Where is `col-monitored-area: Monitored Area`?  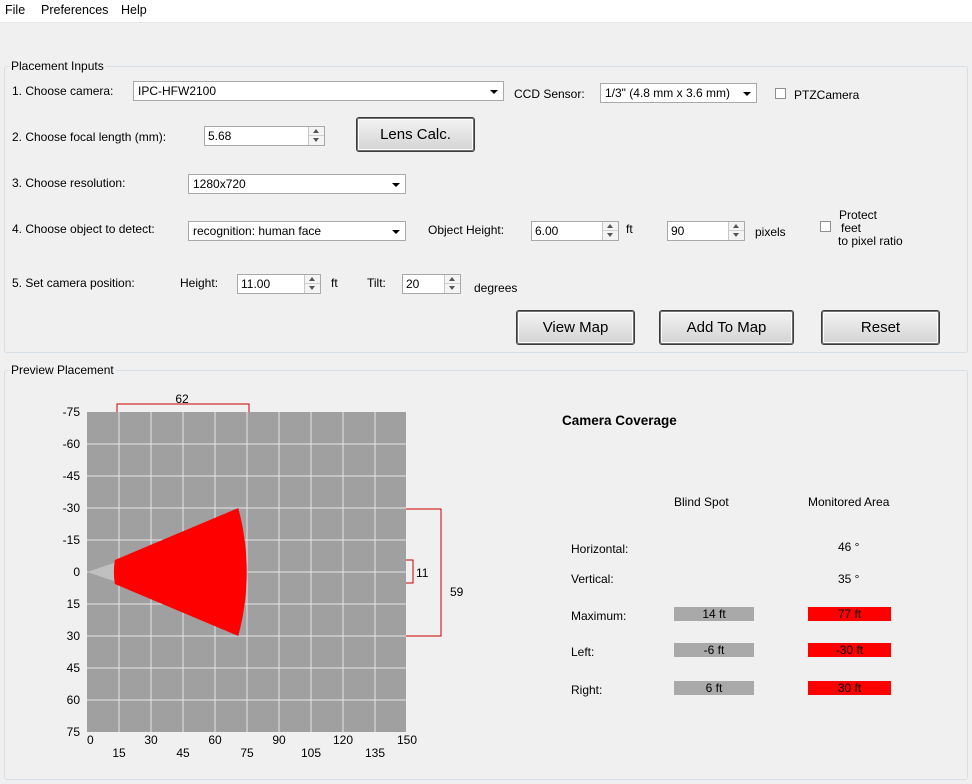
col-monitored-area: Monitored Area is located at coordinates (849, 502).